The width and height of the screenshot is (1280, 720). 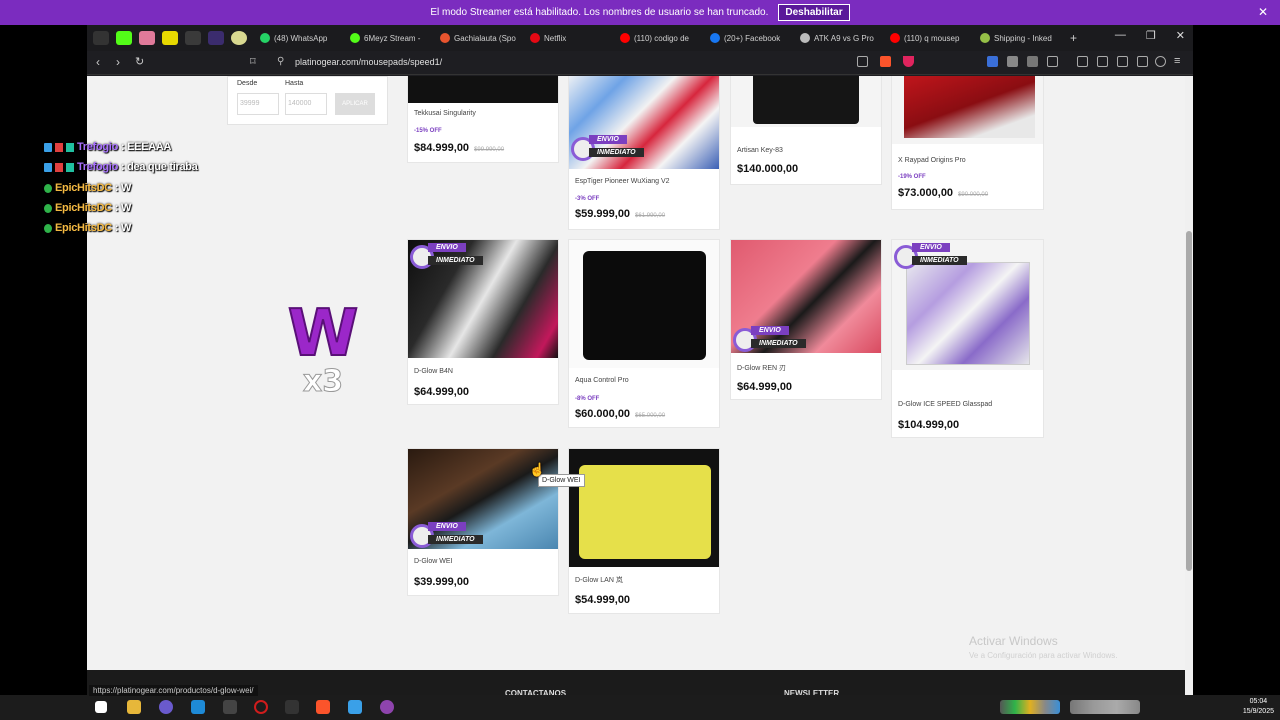 I want to click on product-price: $64.999,00, so click(x=765, y=387).